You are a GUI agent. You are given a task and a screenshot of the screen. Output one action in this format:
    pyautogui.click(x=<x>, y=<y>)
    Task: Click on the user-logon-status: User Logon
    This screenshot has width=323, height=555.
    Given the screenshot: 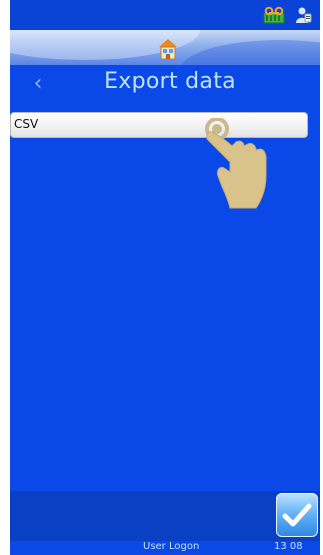 What is the action you would take?
    pyautogui.click(x=171, y=546)
    